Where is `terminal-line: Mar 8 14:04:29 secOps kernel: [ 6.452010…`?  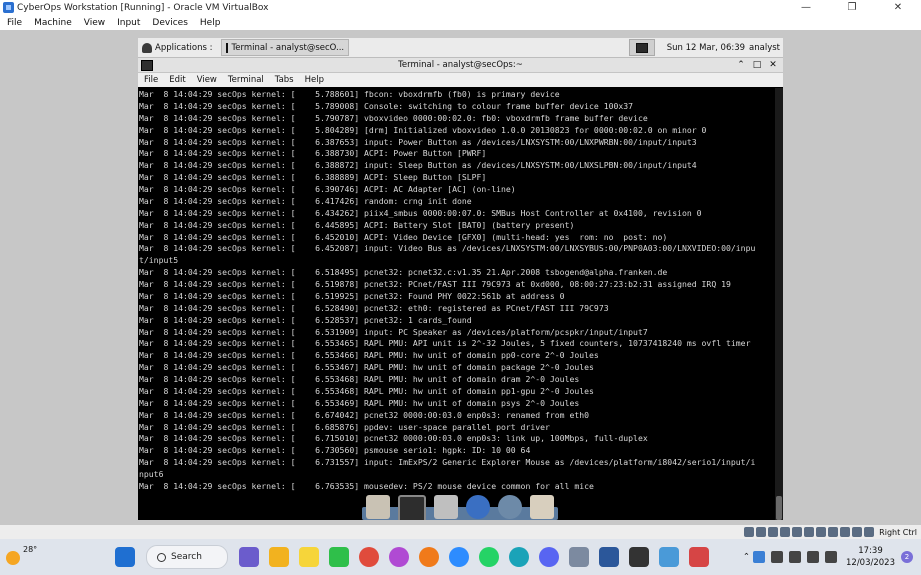 terminal-line: Mar 8 14:04:29 secOps kernel: [ 6.452010… is located at coordinates (403, 236).